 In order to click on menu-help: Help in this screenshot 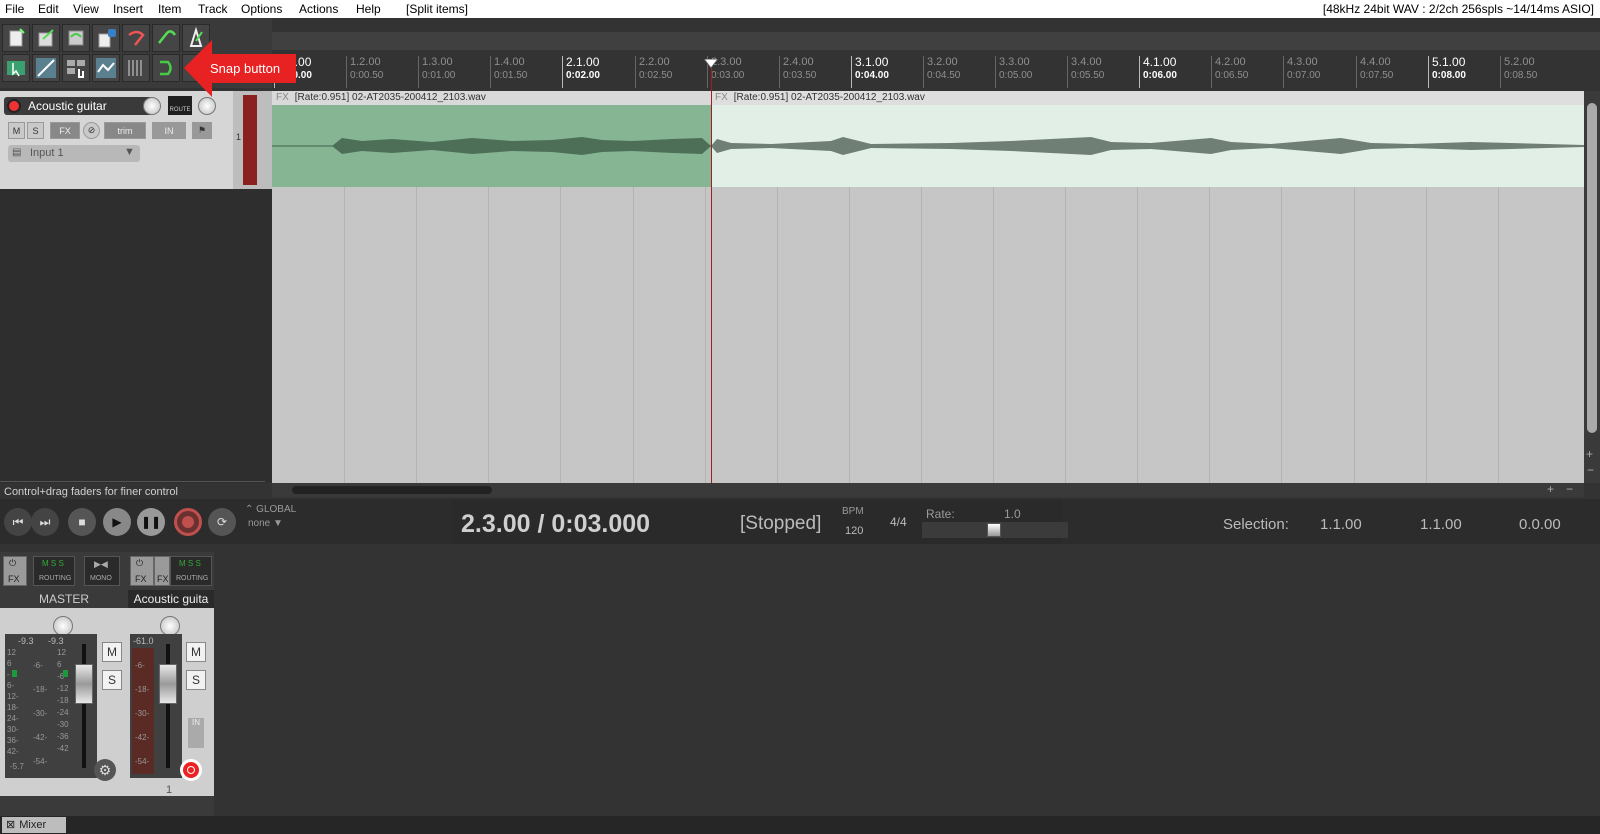, I will do `click(368, 9)`.